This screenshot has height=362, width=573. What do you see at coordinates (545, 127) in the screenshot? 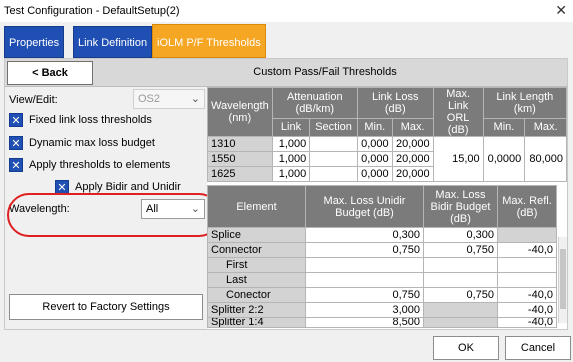
I see `sub-len-max: Max.` at bounding box center [545, 127].